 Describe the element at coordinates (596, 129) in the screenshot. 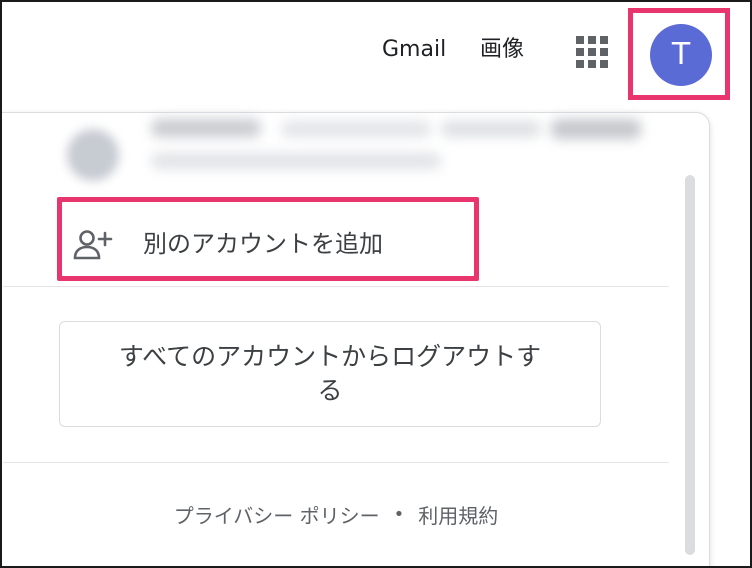

I see `blurred-account-detail-extra` at that location.